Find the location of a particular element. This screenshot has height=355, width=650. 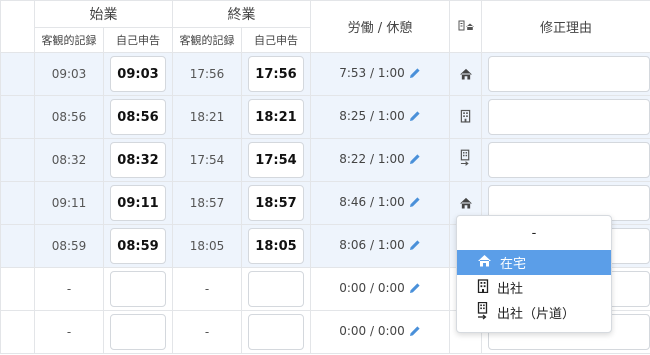

work-break-value: 8:06 / 1:00 is located at coordinates (372, 245).